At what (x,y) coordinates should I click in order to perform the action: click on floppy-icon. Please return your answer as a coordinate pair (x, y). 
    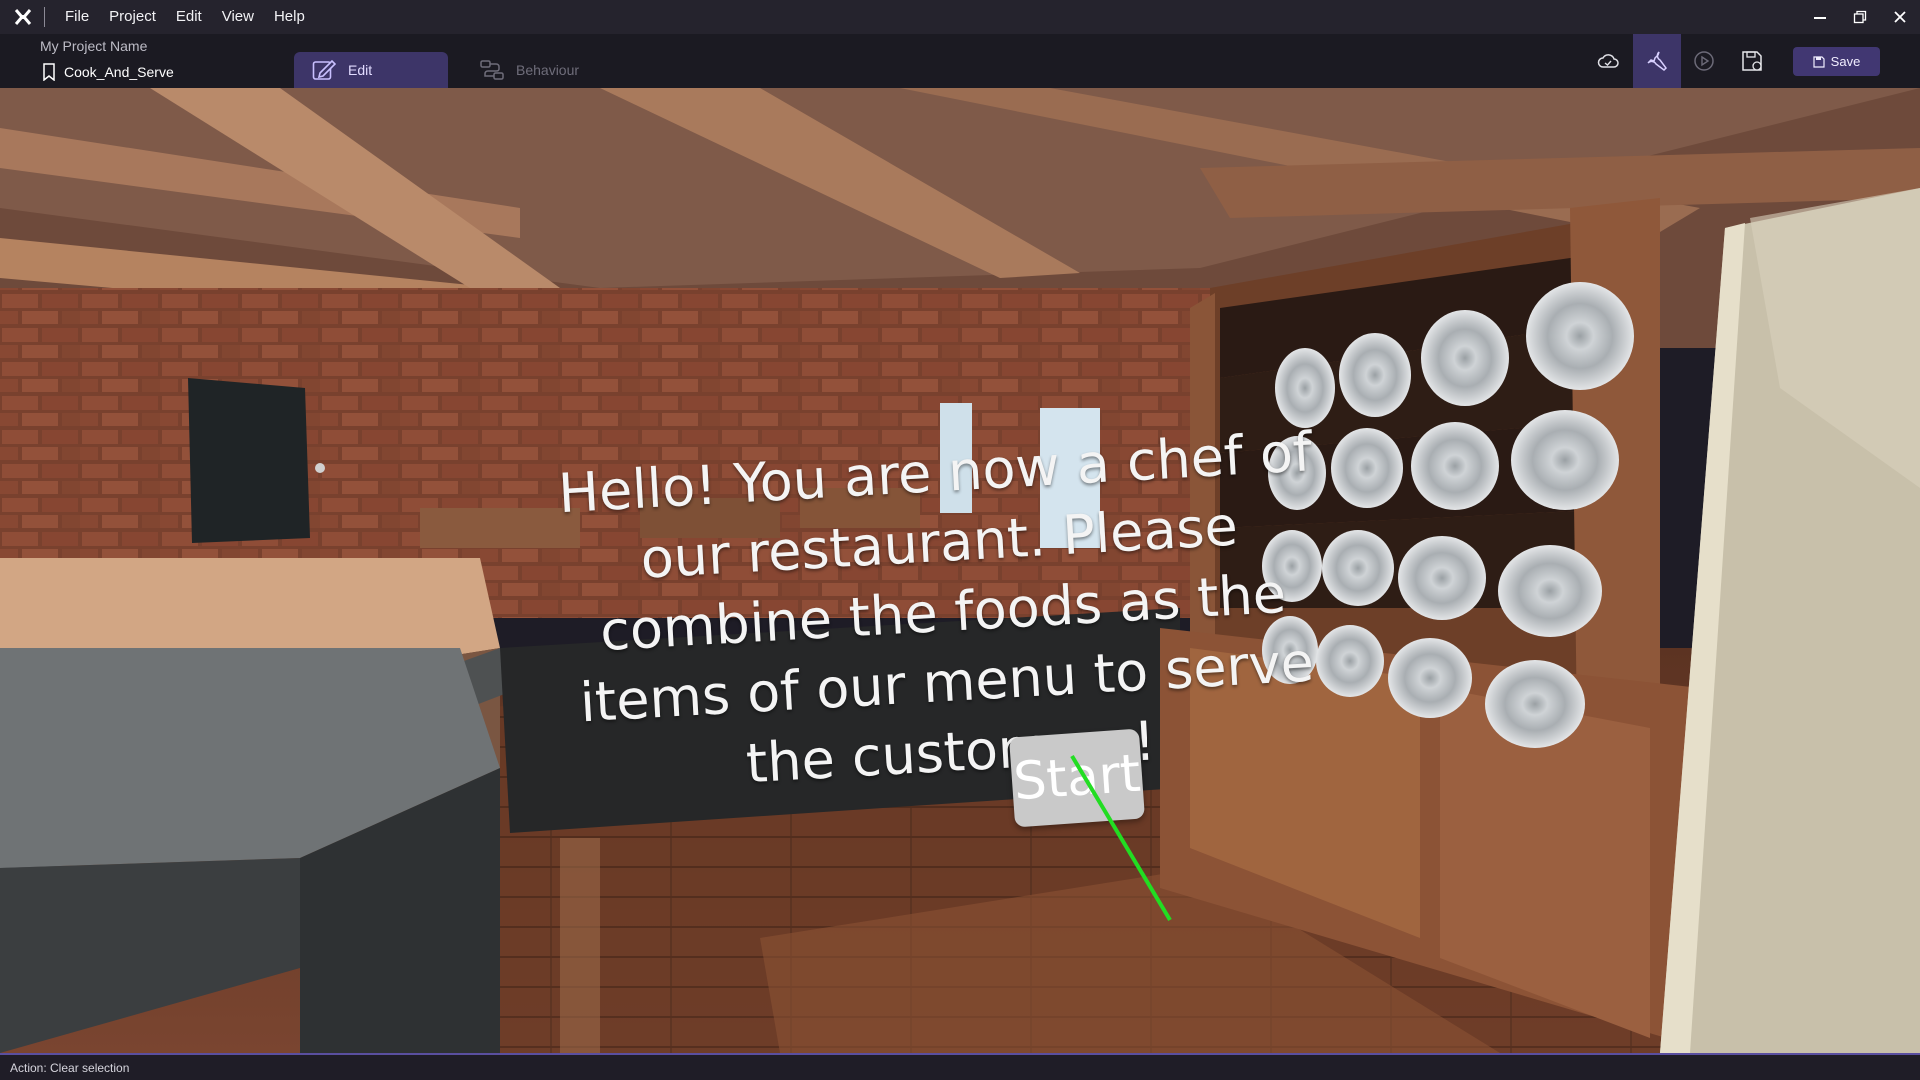
    Looking at the image, I should click on (1819, 61).